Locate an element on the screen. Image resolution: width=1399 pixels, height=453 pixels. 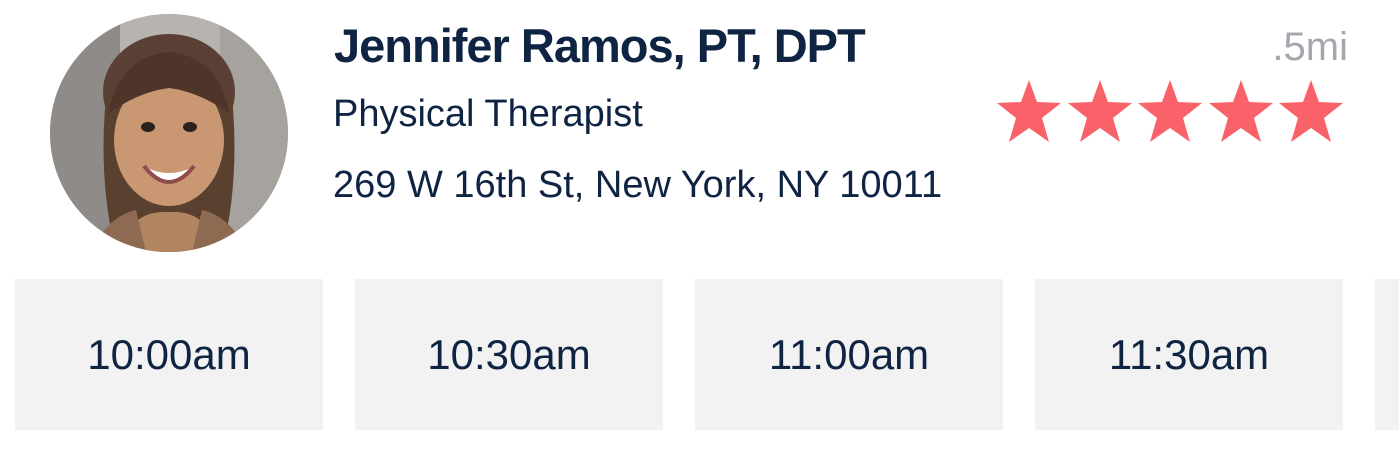
provider-title: Physical Therapist is located at coordinates (488, 114).